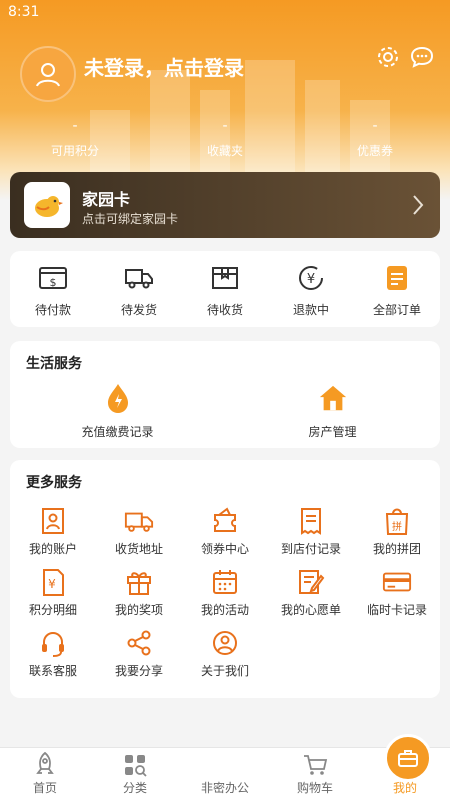  Describe the element at coordinates (224, 788) in the screenshot. I see `tab-label: 非密办公` at that location.